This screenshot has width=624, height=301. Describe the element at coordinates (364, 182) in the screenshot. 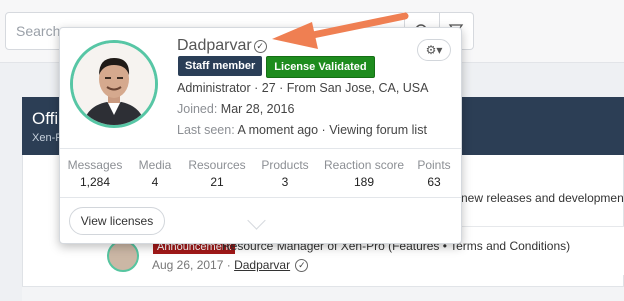

I see `stat-value: 189` at that location.